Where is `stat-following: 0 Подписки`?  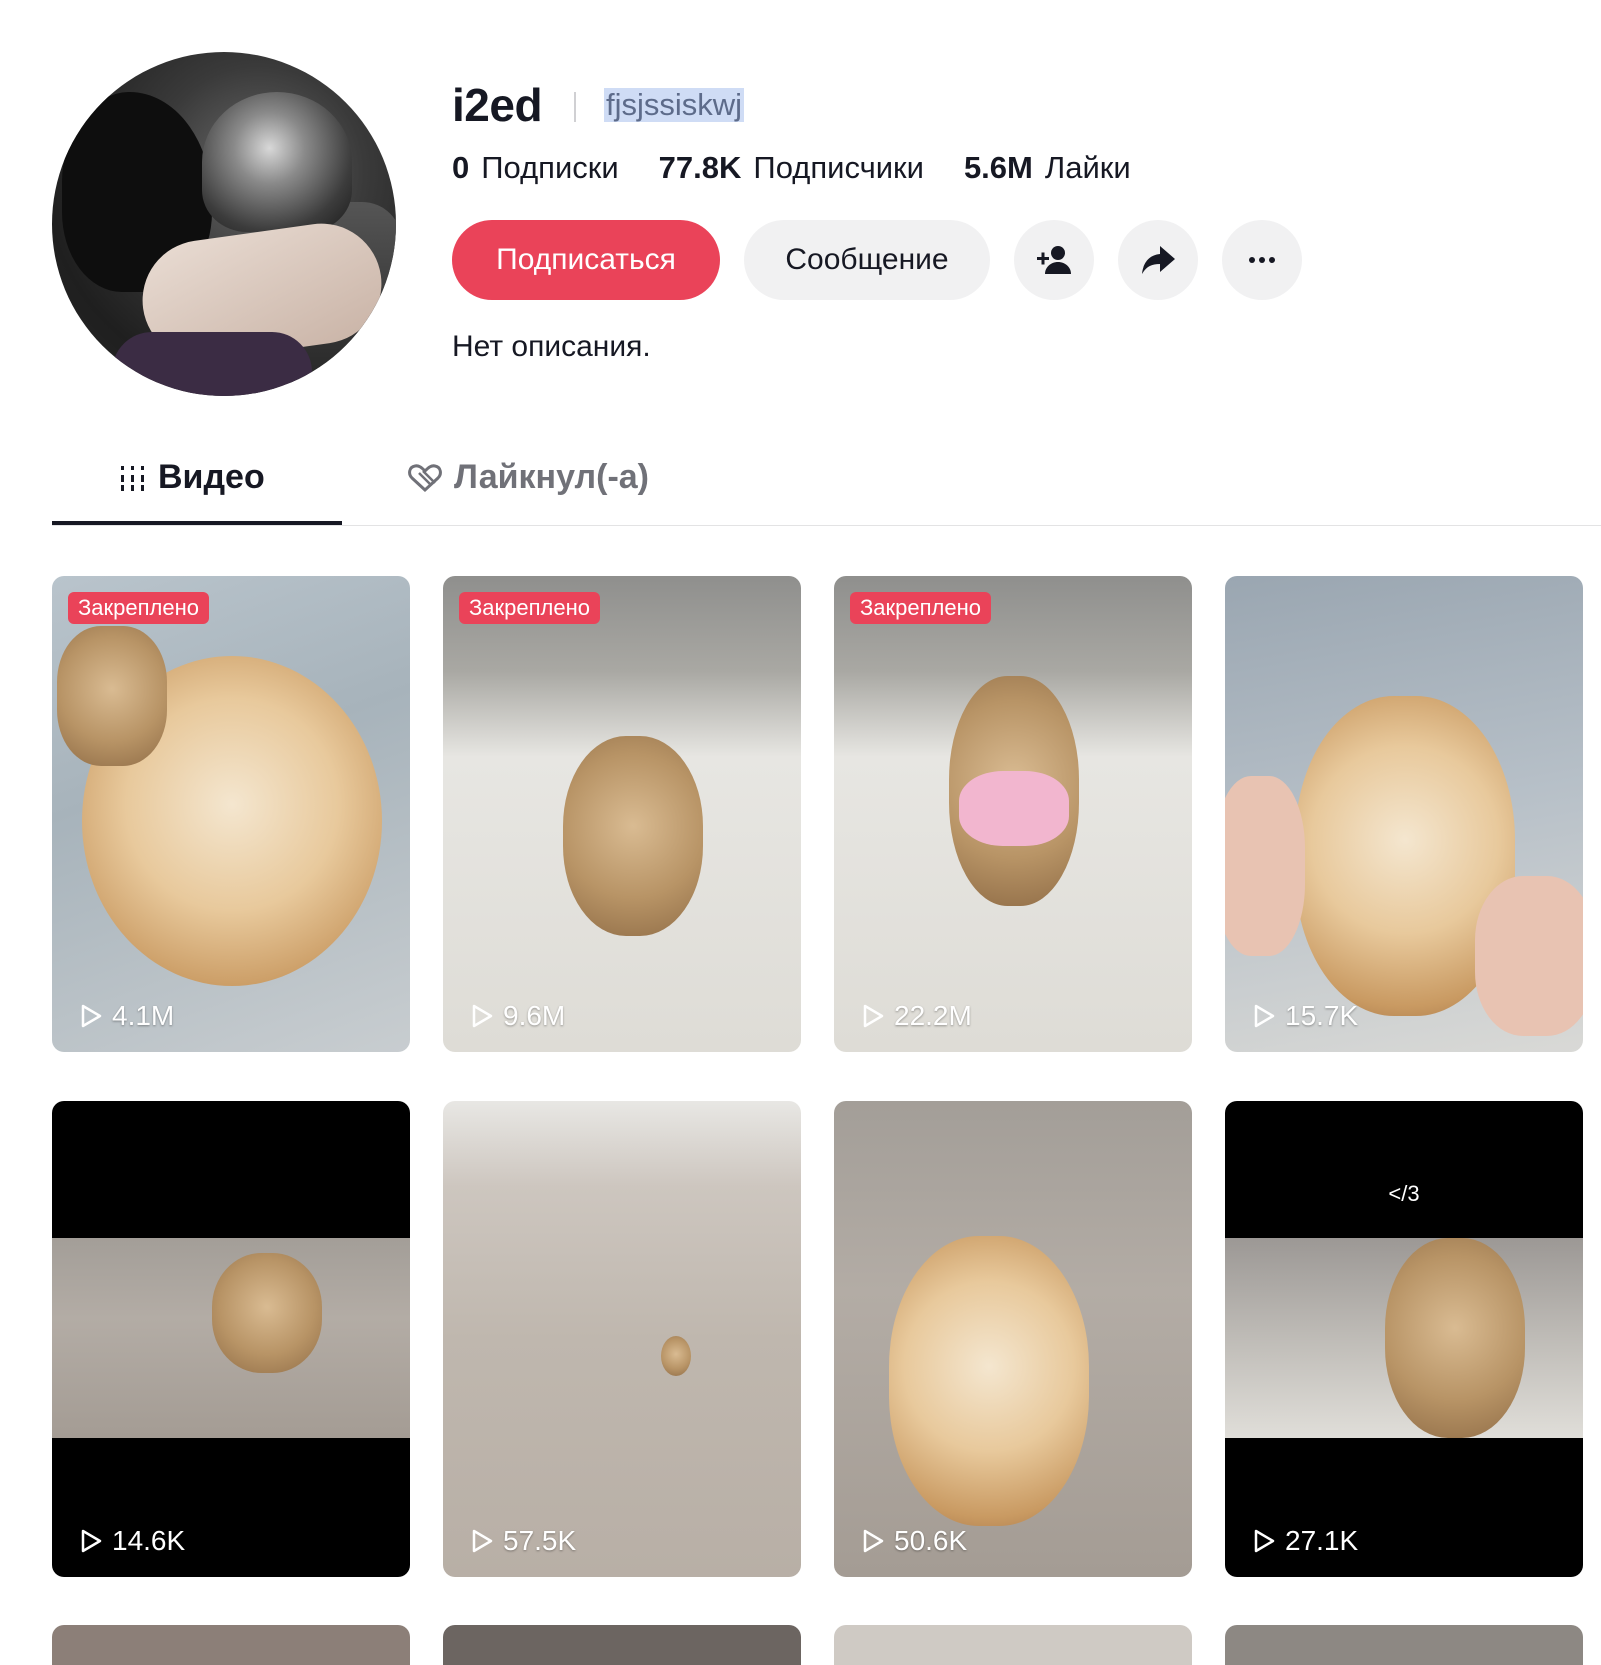
stat-following: 0 Подписки is located at coordinates (535, 168).